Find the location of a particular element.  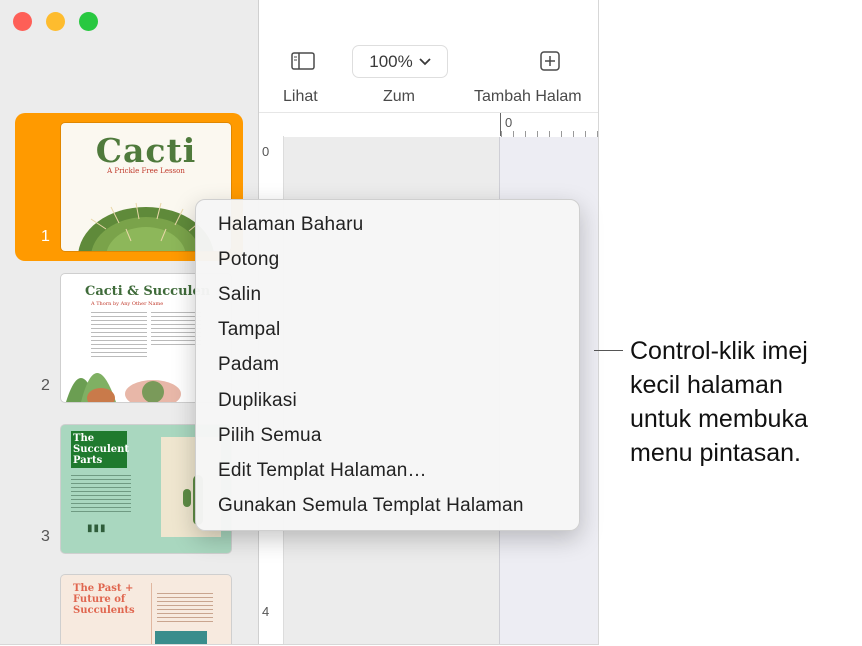

callout-leader-line is located at coordinates (608, 350).